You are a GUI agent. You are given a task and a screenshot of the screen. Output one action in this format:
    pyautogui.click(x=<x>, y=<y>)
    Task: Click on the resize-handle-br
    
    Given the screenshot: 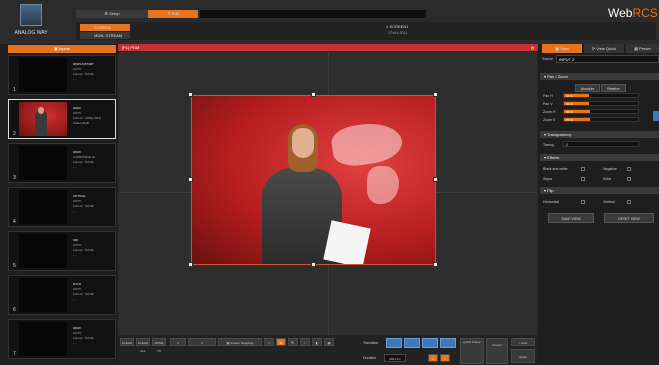 What is the action you would take?
    pyautogui.click(x=435, y=264)
    